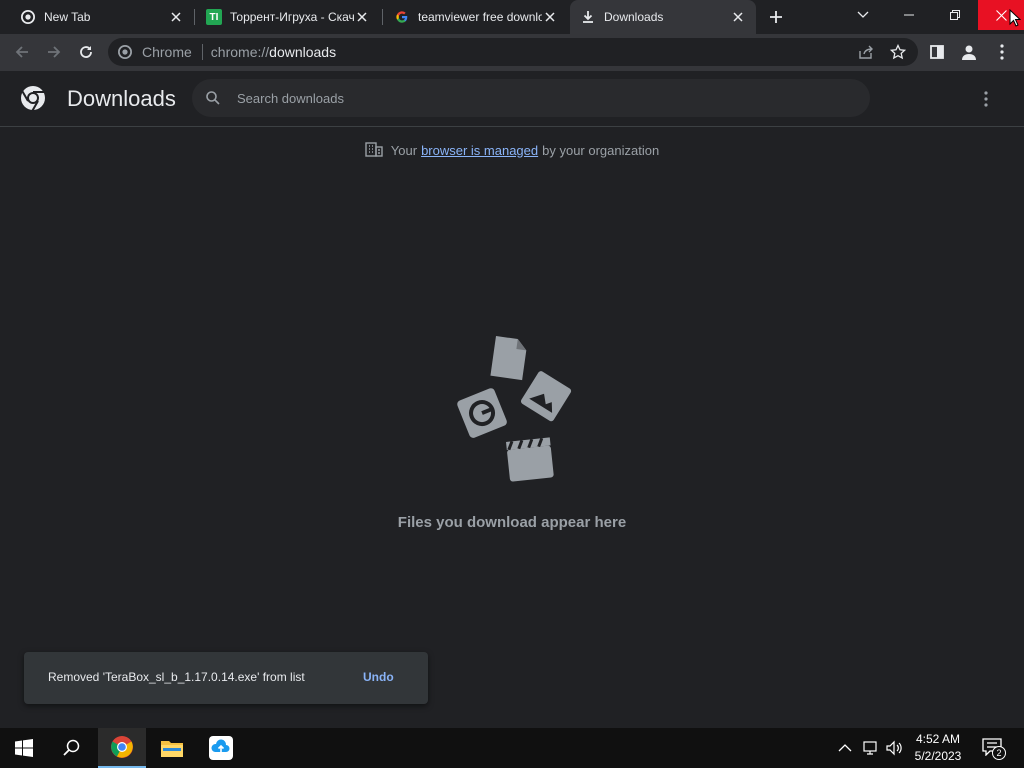 The image size is (1024, 768). I want to click on url-scheme: chrome://, so click(240, 52).